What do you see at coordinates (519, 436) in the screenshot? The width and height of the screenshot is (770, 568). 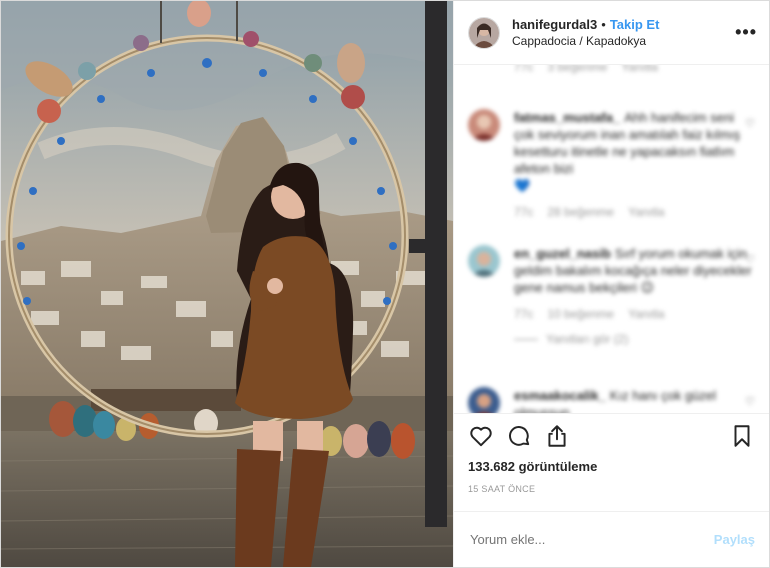 I see `comment-icon` at bounding box center [519, 436].